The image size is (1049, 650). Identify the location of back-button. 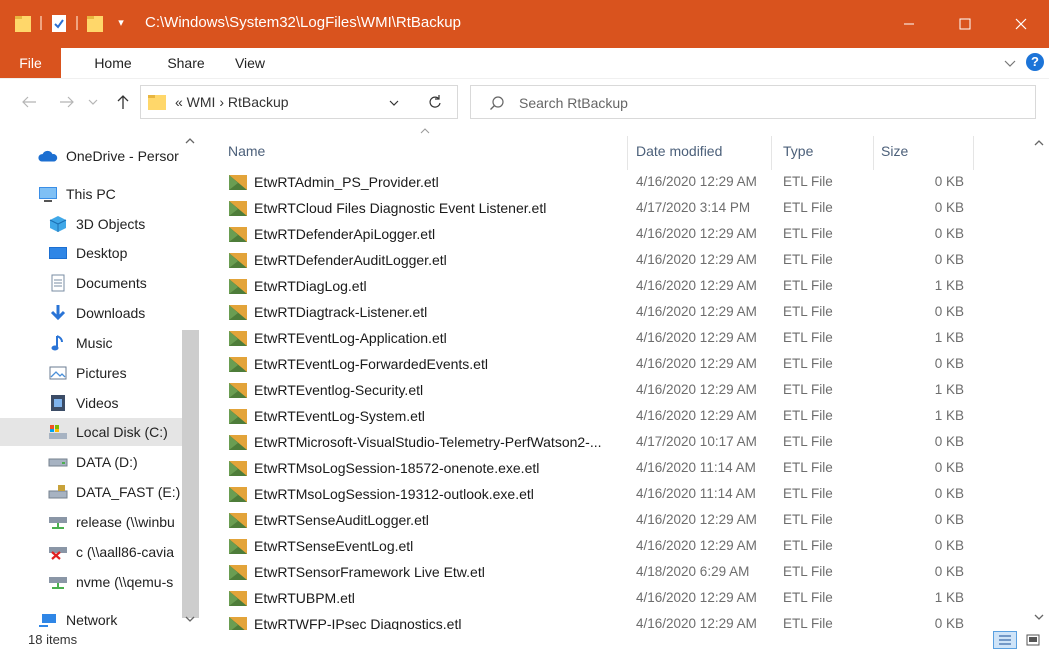
(29, 102).